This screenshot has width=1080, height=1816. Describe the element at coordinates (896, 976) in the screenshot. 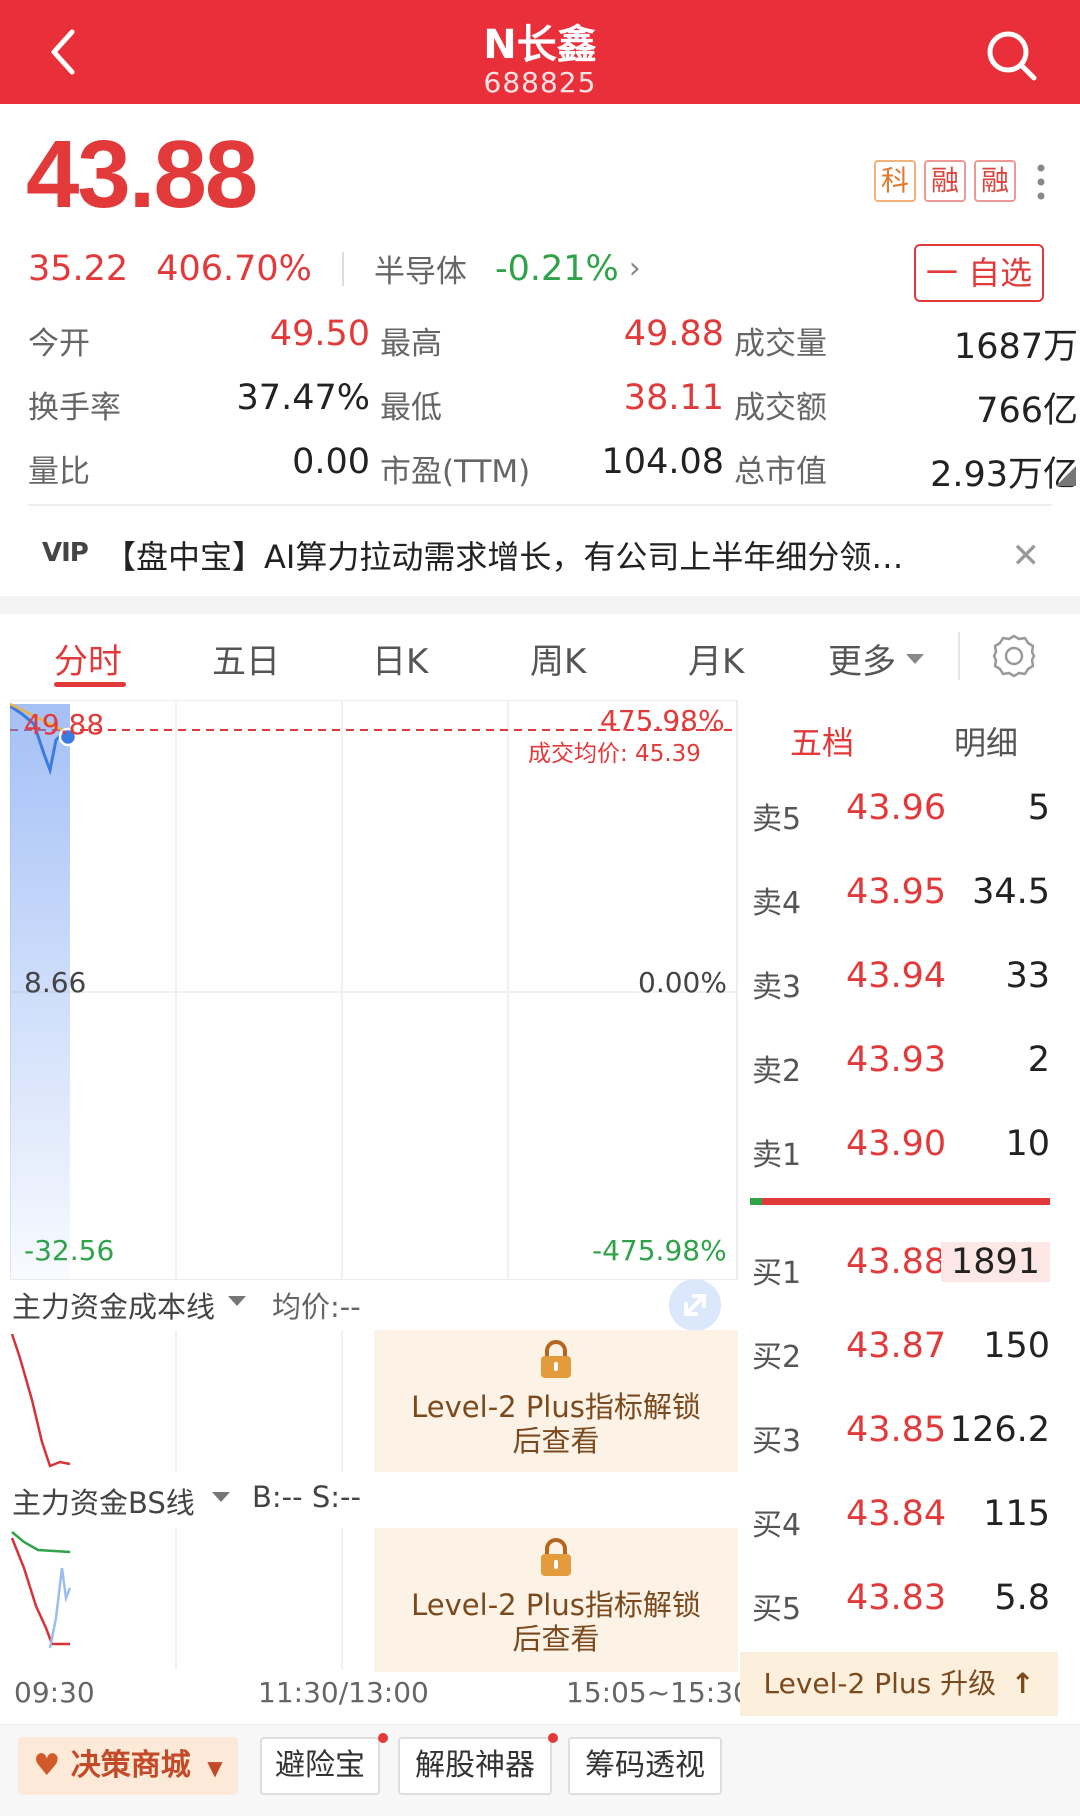

I see `order-price: 43.94` at that location.